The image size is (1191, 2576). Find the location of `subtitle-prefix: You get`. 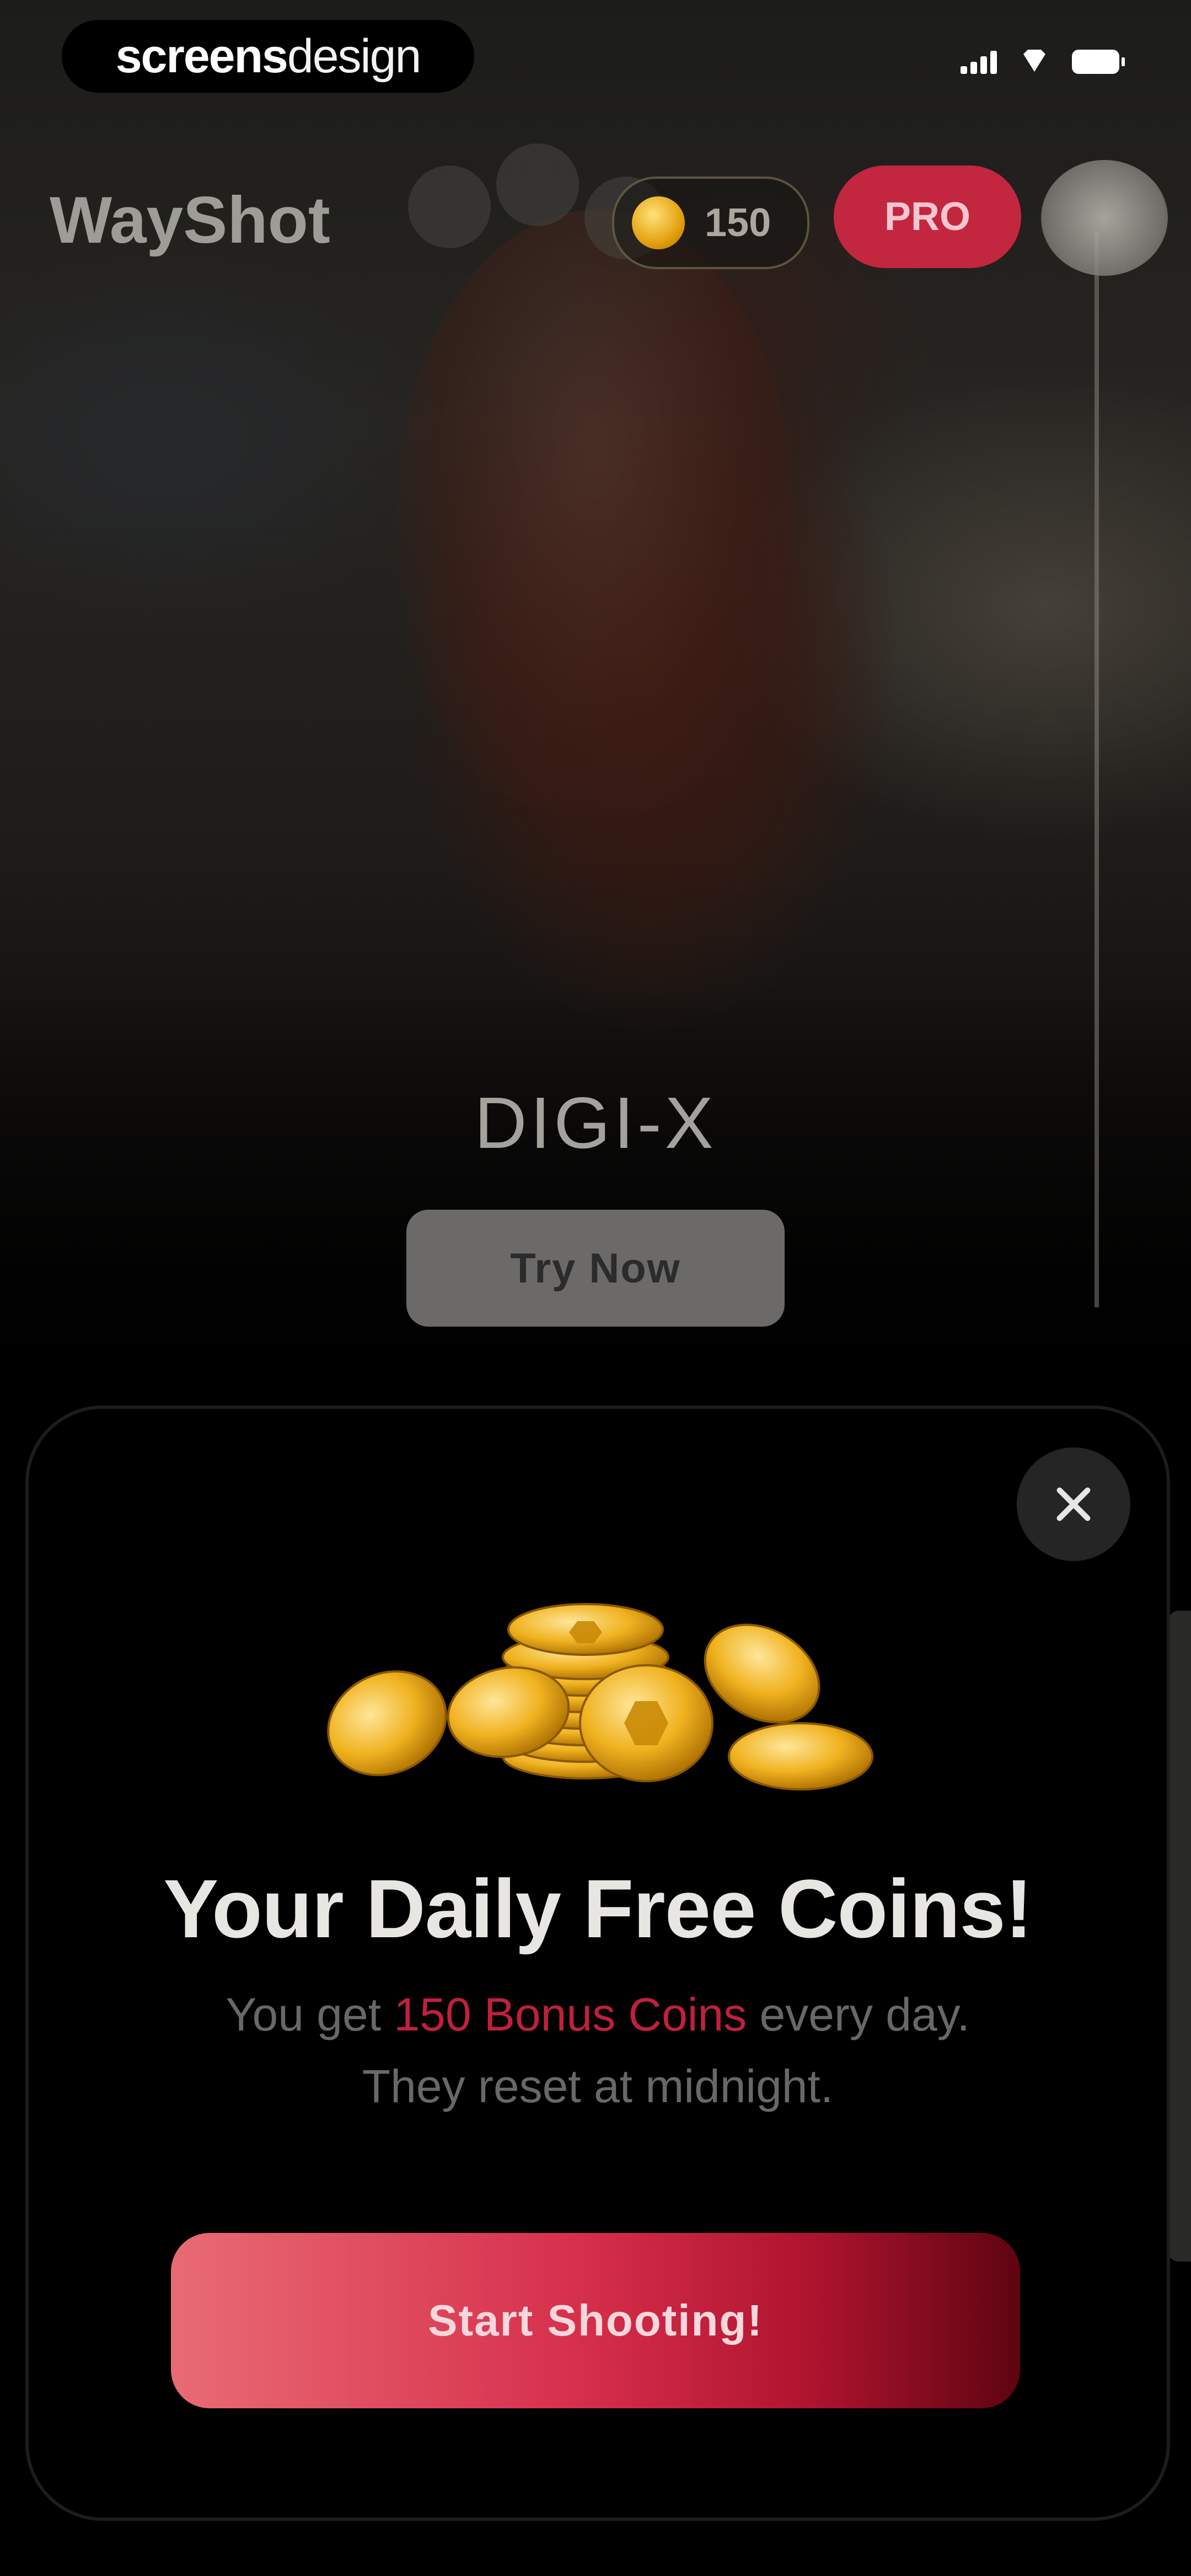

subtitle-prefix: You get is located at coordinates (310, 2014).